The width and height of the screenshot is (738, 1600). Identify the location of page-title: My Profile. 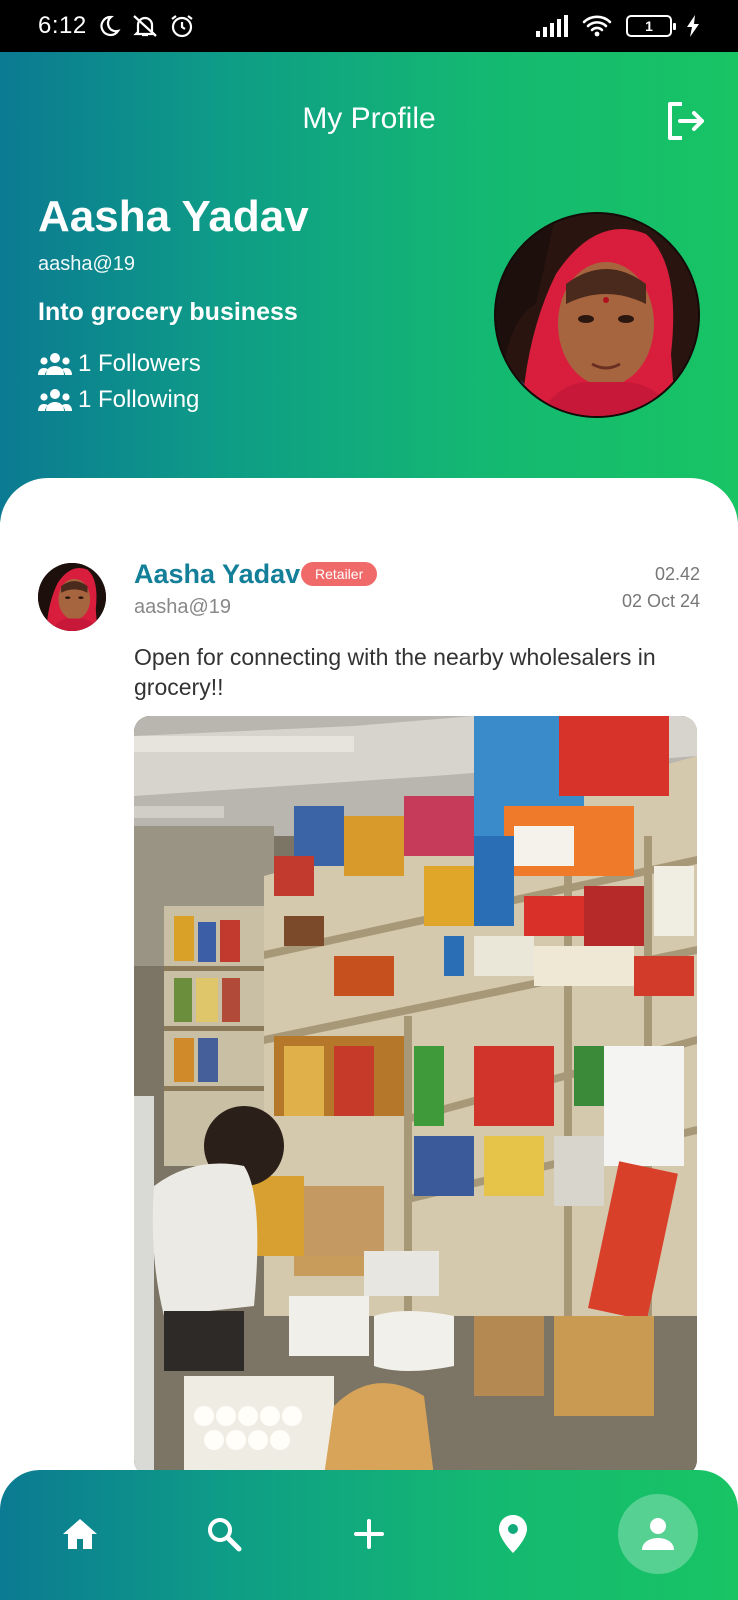
(369, 118).